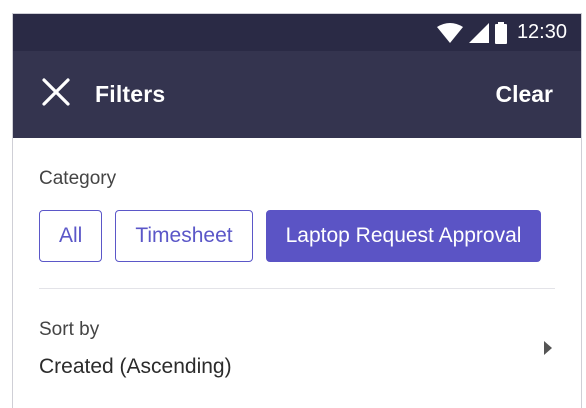 The image size is (586, 408). What do you see at coordinates (500, 32) in the screenshot?
I see `battery-icon` at bounding box center [500, 32].